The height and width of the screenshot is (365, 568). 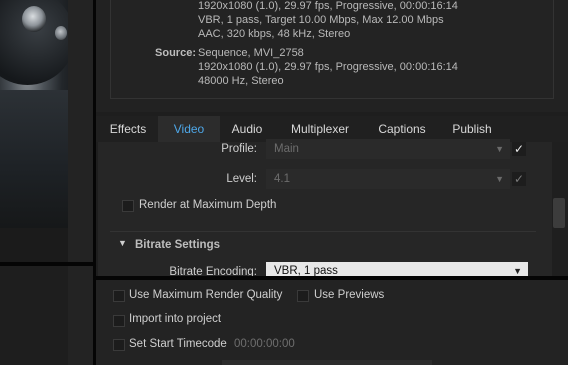 What do you see at coordinates (282, 179) in the screenshot?
I see `level-value: 4.1` at bounding box center [282, 179].